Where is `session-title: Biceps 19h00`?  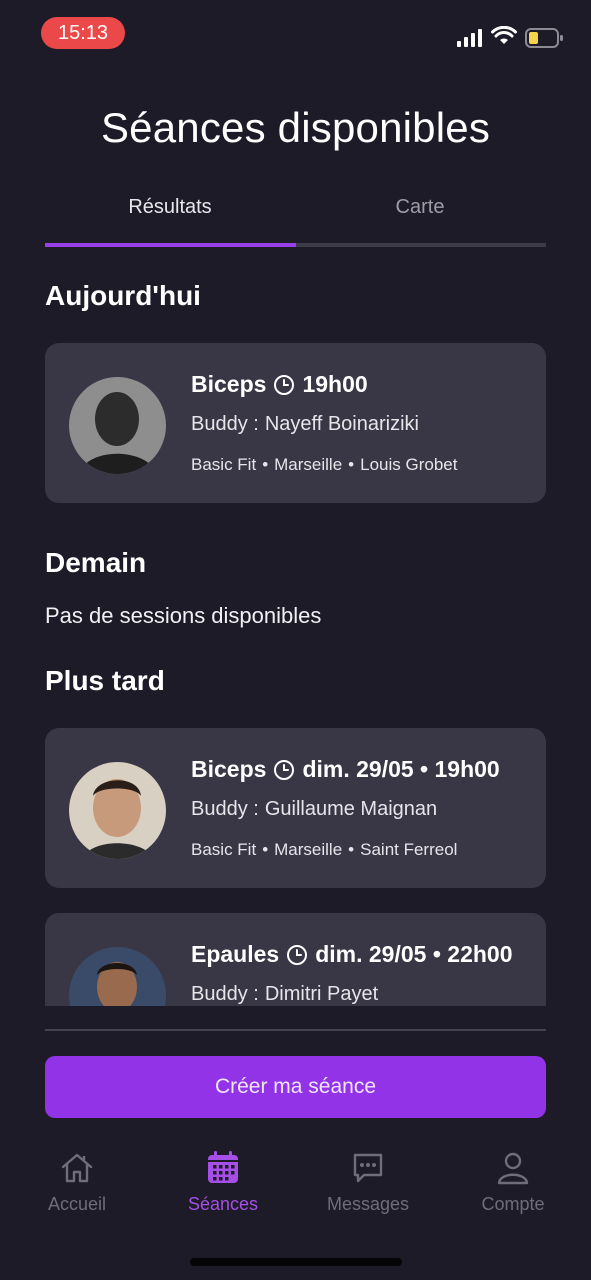 session-title: Biceps 19h00 is located at coordinates (279, 384).